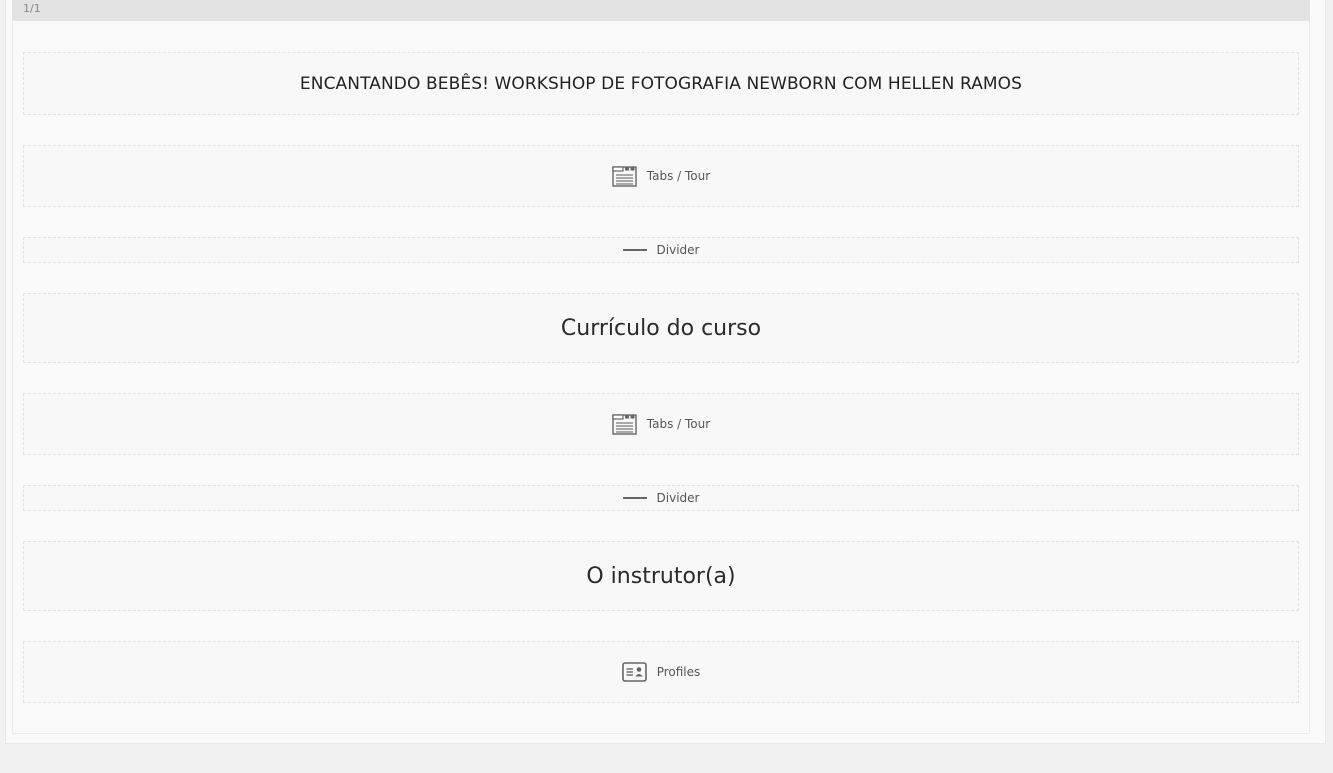  I want to click on profiles-label: Profiles, so click(678, 672).